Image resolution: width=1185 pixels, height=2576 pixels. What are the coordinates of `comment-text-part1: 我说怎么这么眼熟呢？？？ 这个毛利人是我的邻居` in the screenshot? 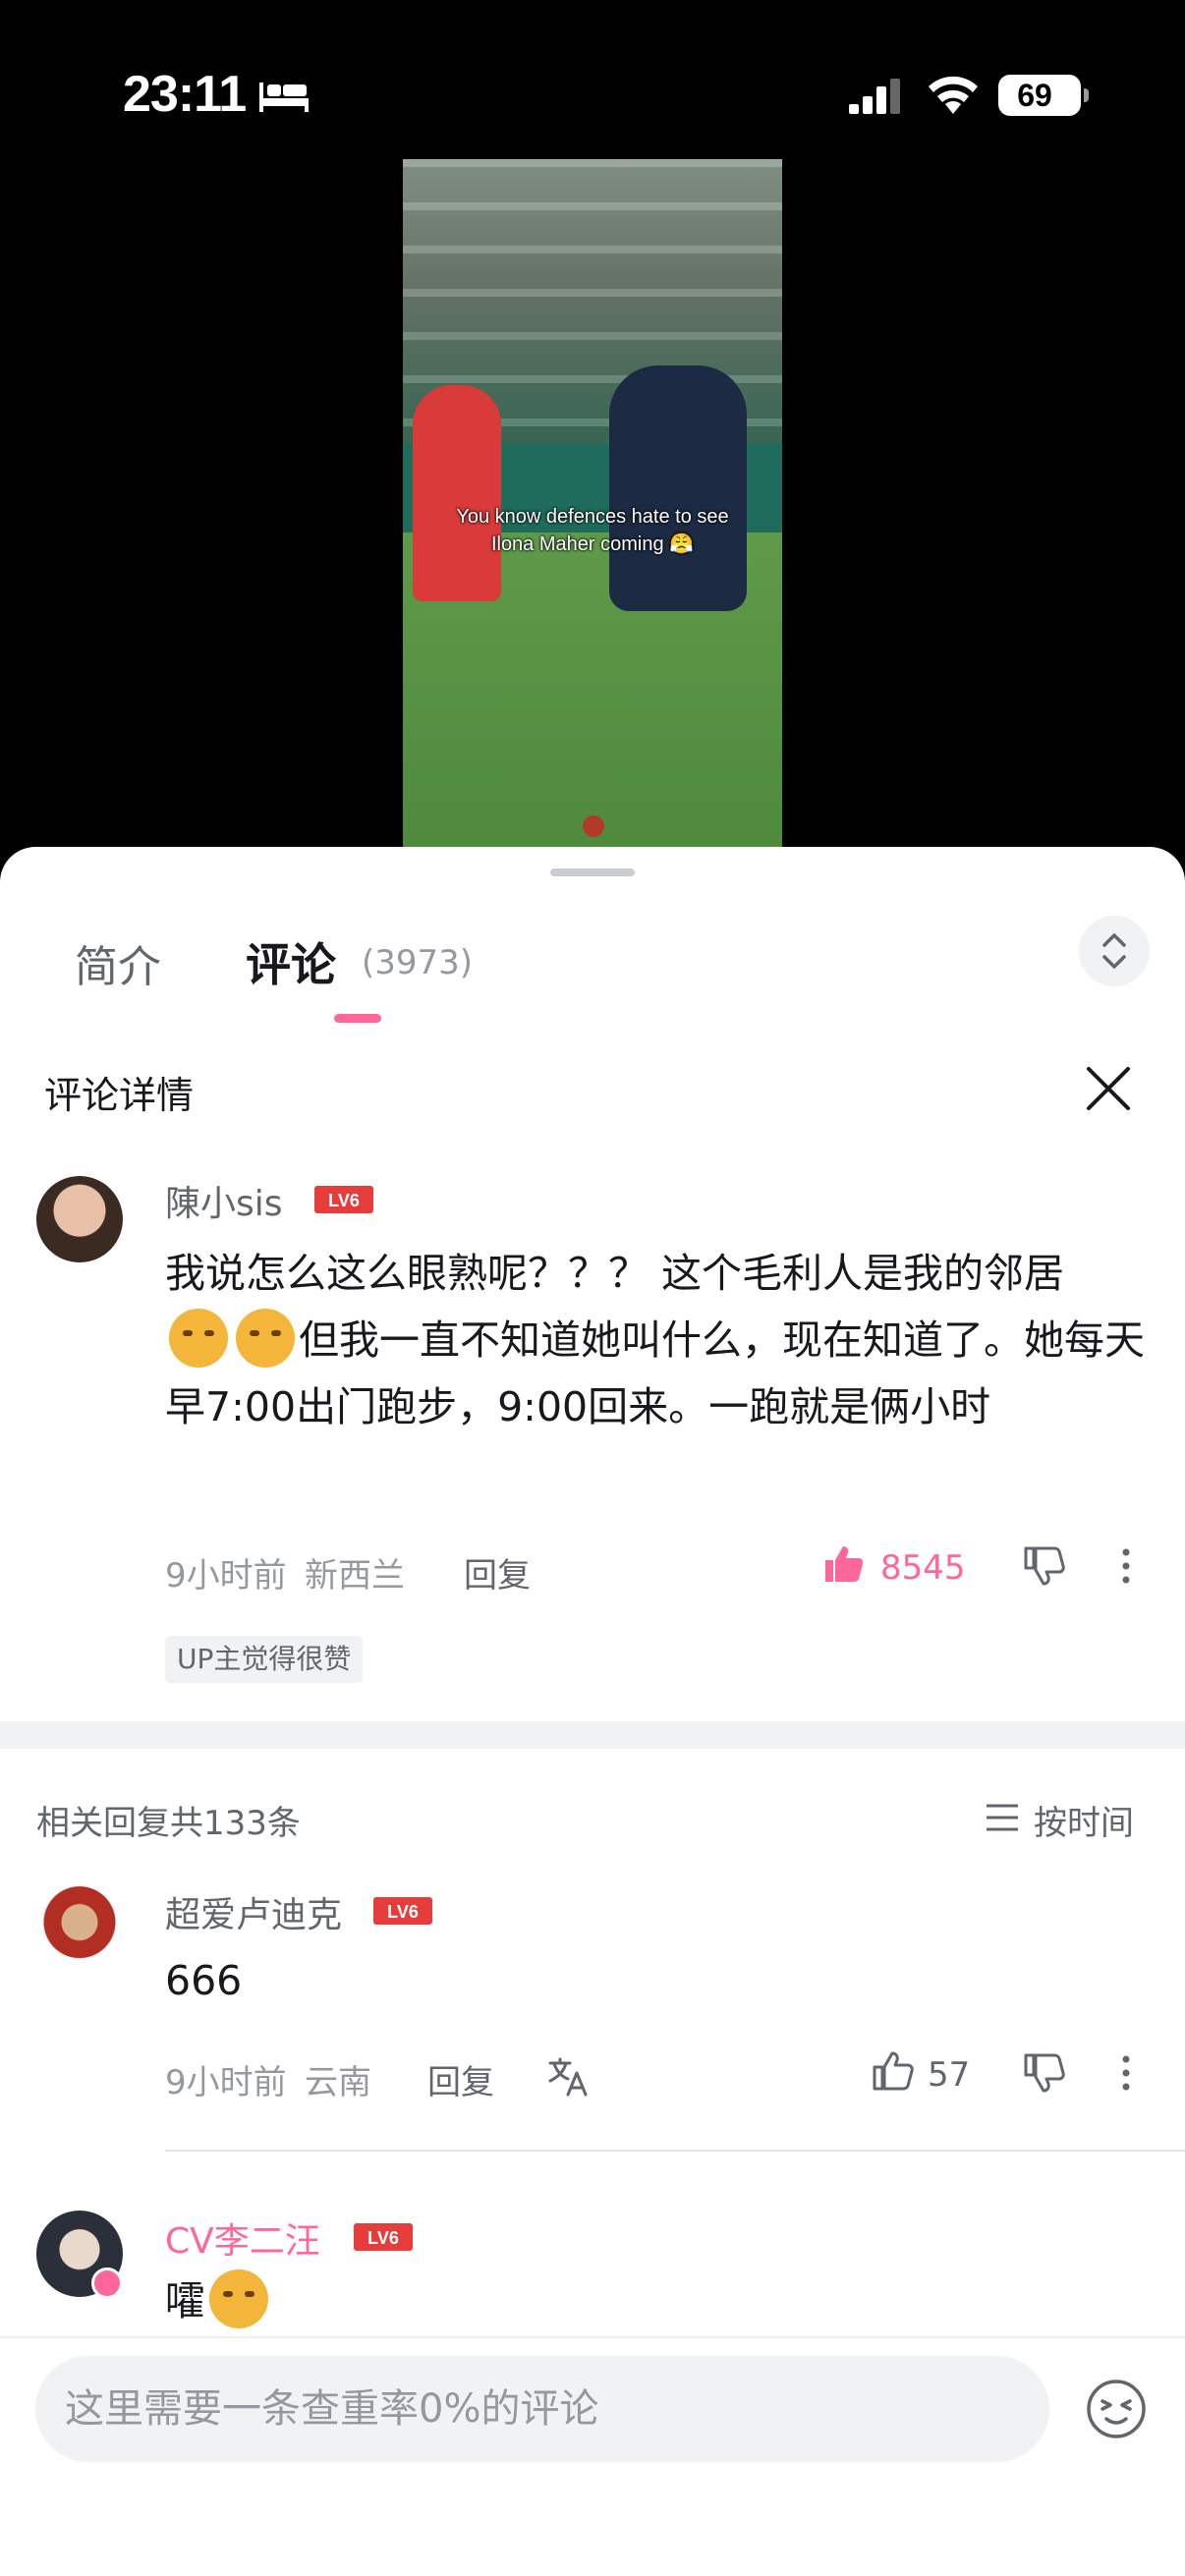 It's located at (615, 1273).